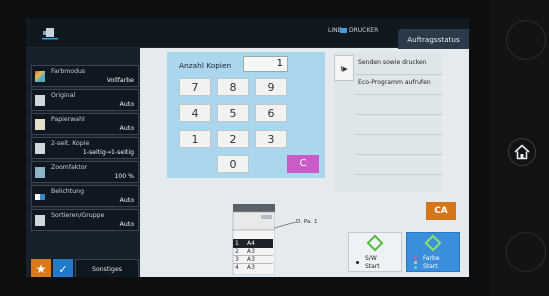  What do you see at coordinates (85, 148) in the screenshot?
I see `duplex-copy-button: 2-seit. Kopie 1-seitig→1-seitig` at bounding box center [85, 148].